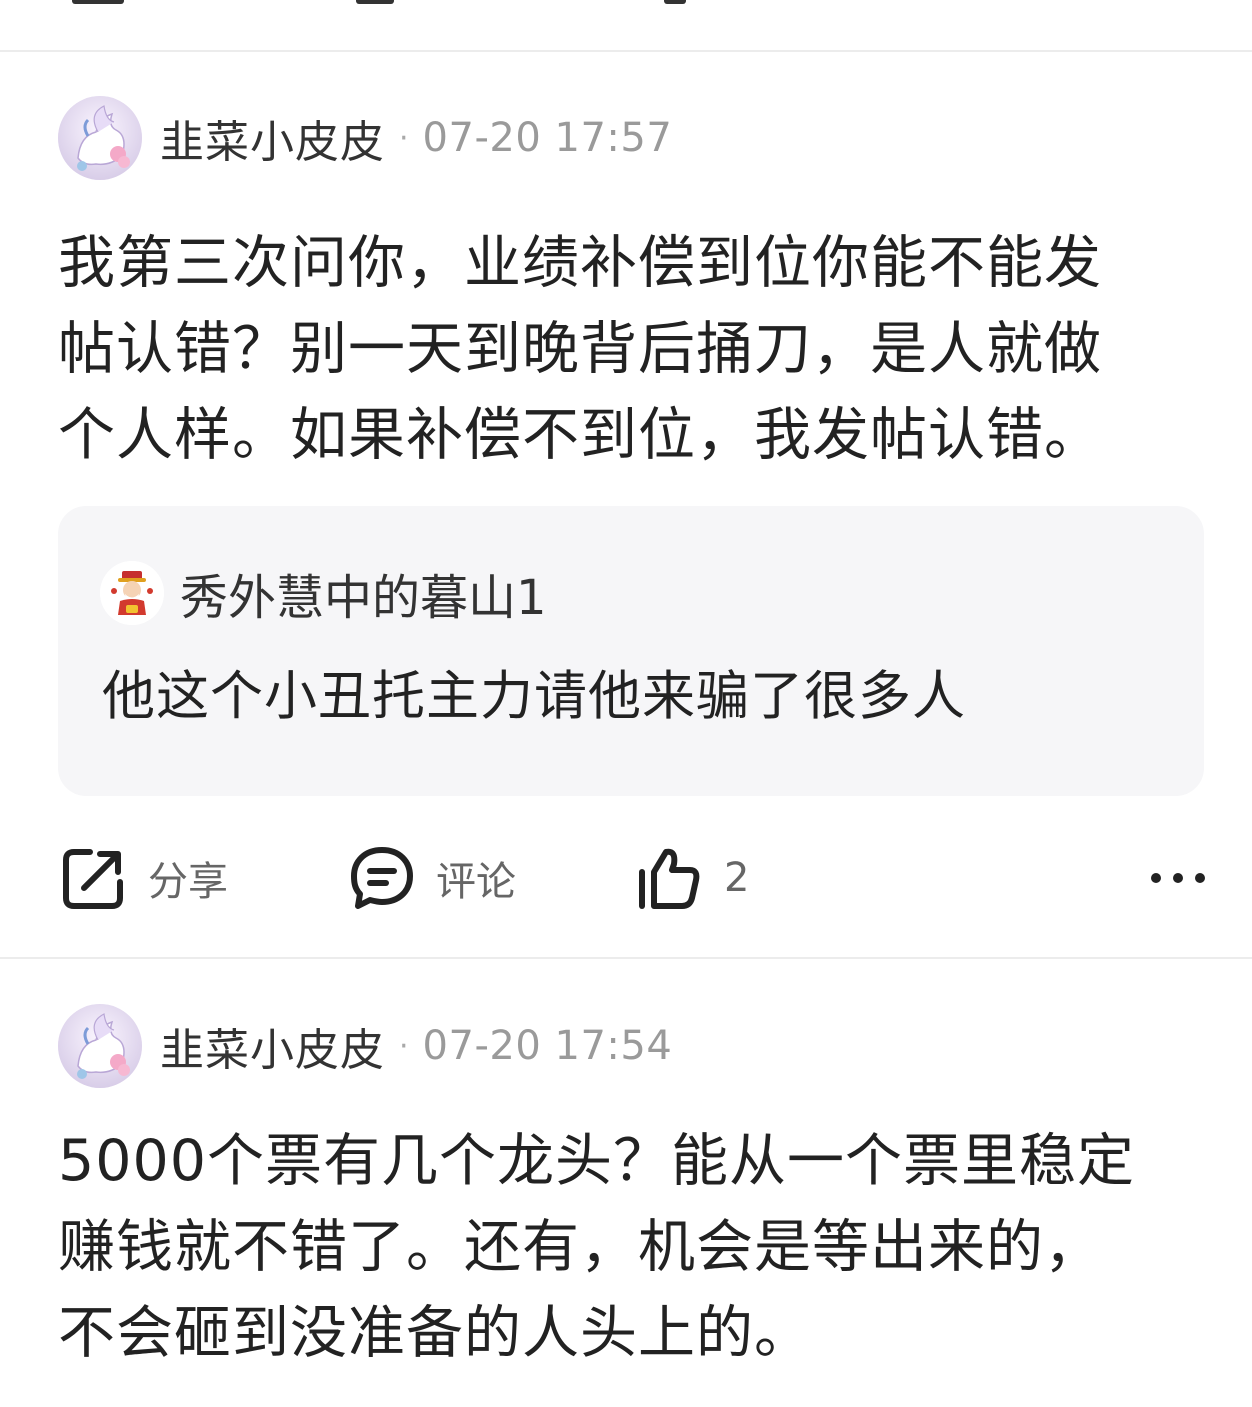  I want to click on post-header: 韭菜小皮皮 · 07-20 17:57, so click(365, 138).